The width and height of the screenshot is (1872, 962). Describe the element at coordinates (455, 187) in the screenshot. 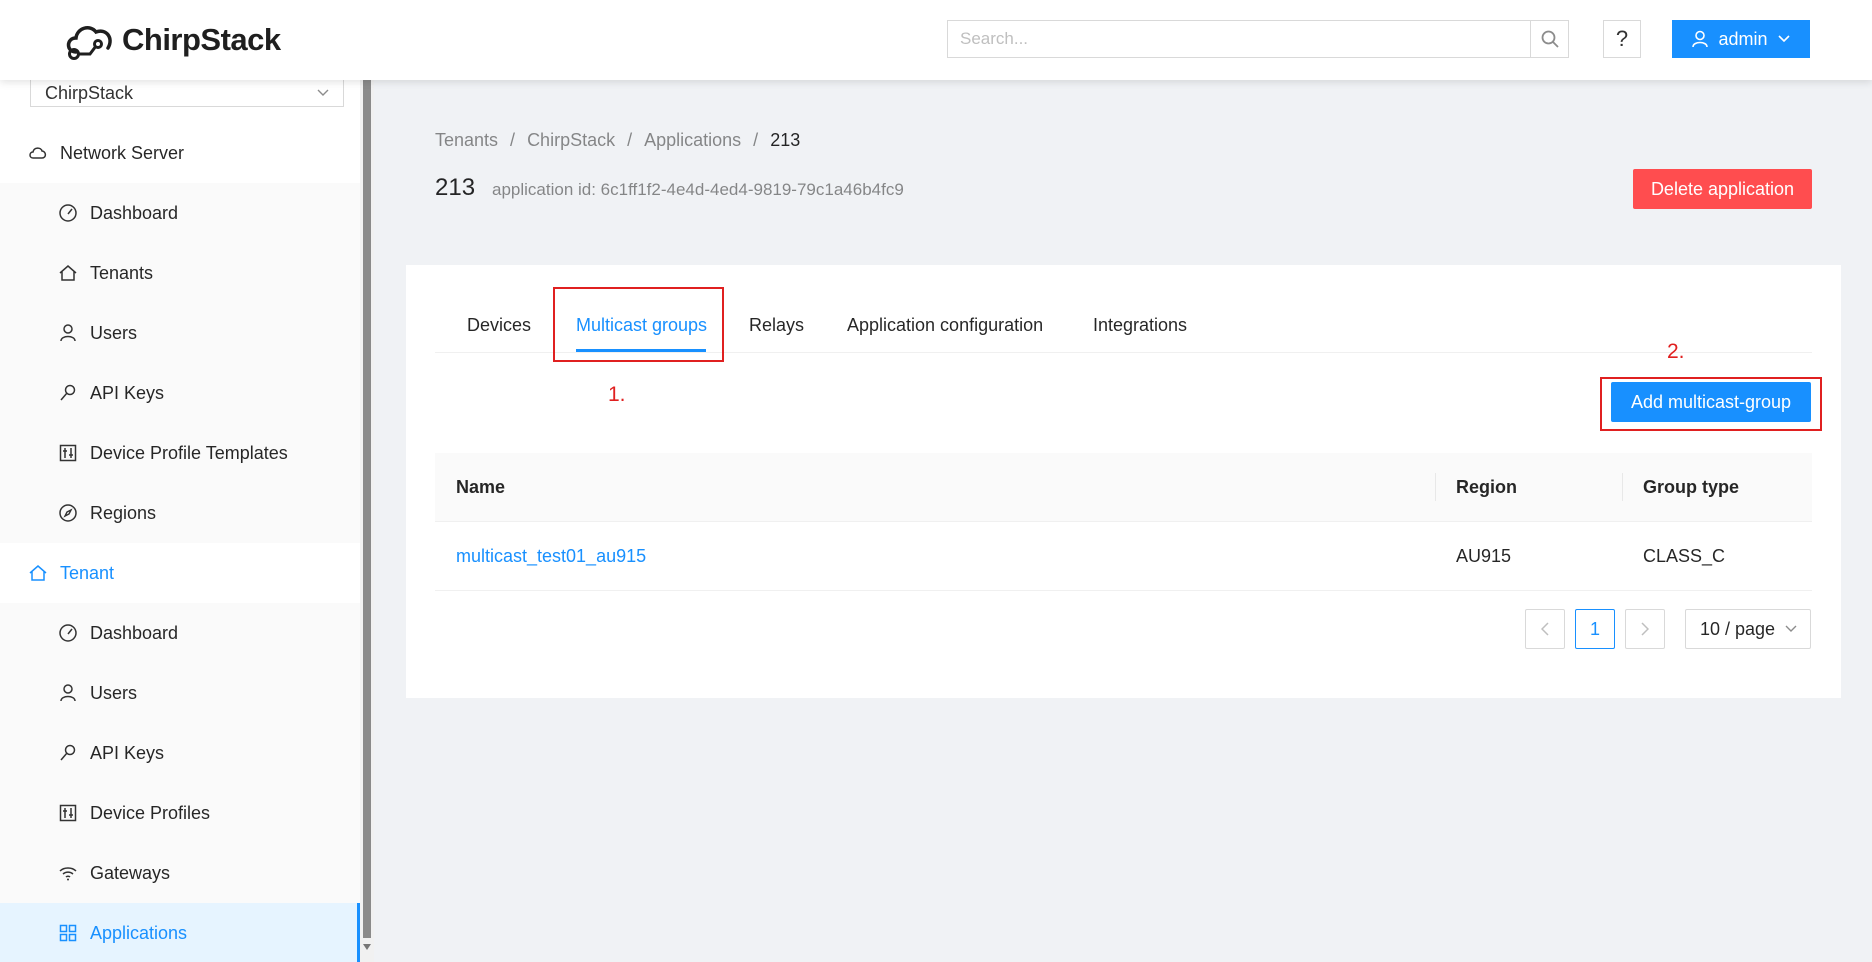

I see `page-title: 213` at that location.